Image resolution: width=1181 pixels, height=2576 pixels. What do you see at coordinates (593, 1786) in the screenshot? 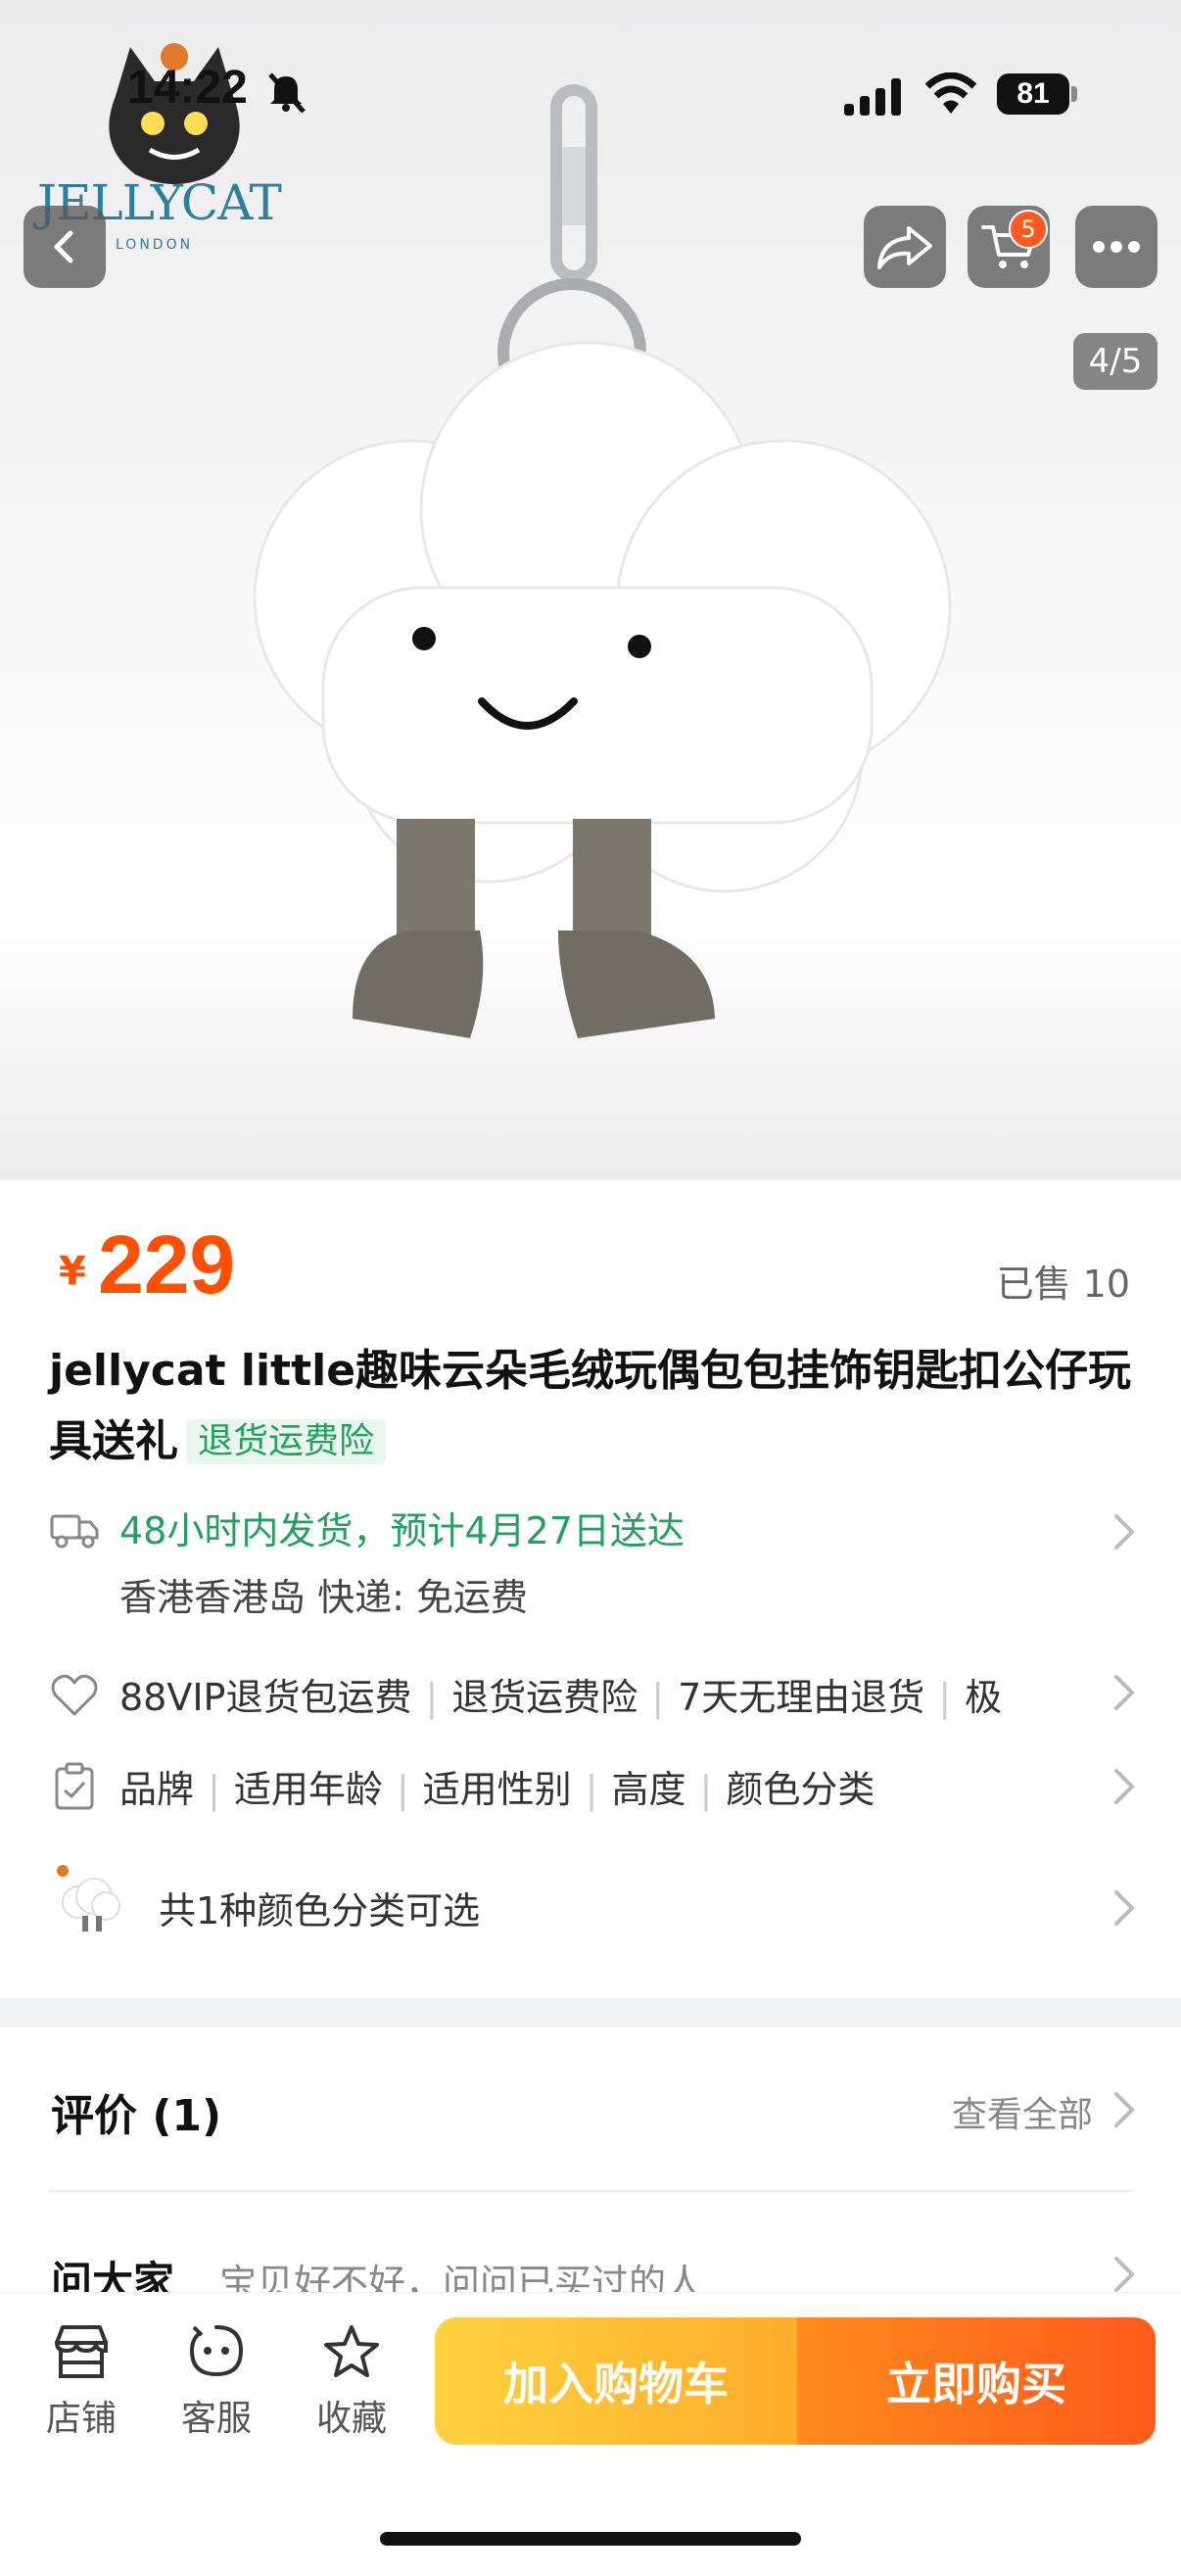
I see `params-row: 品牌 | 适用年龄 | 适用性别 | 高度 | 颜色分类` at bounding box center [593, 1786].